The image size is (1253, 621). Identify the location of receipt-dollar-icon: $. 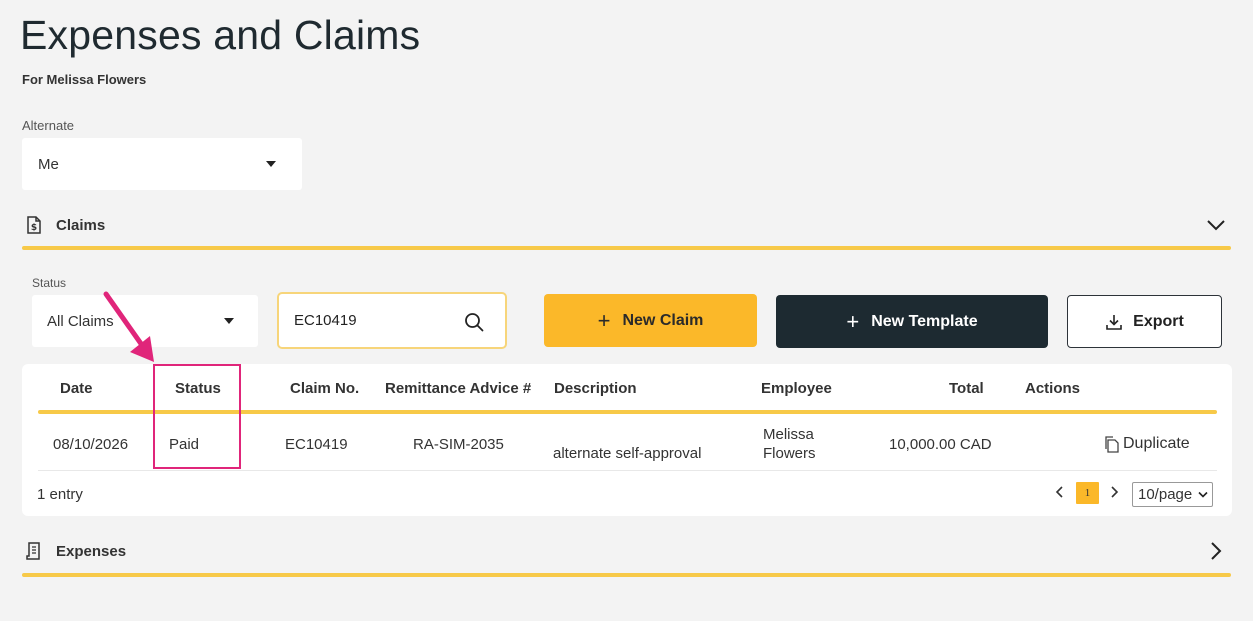
(34, 225).